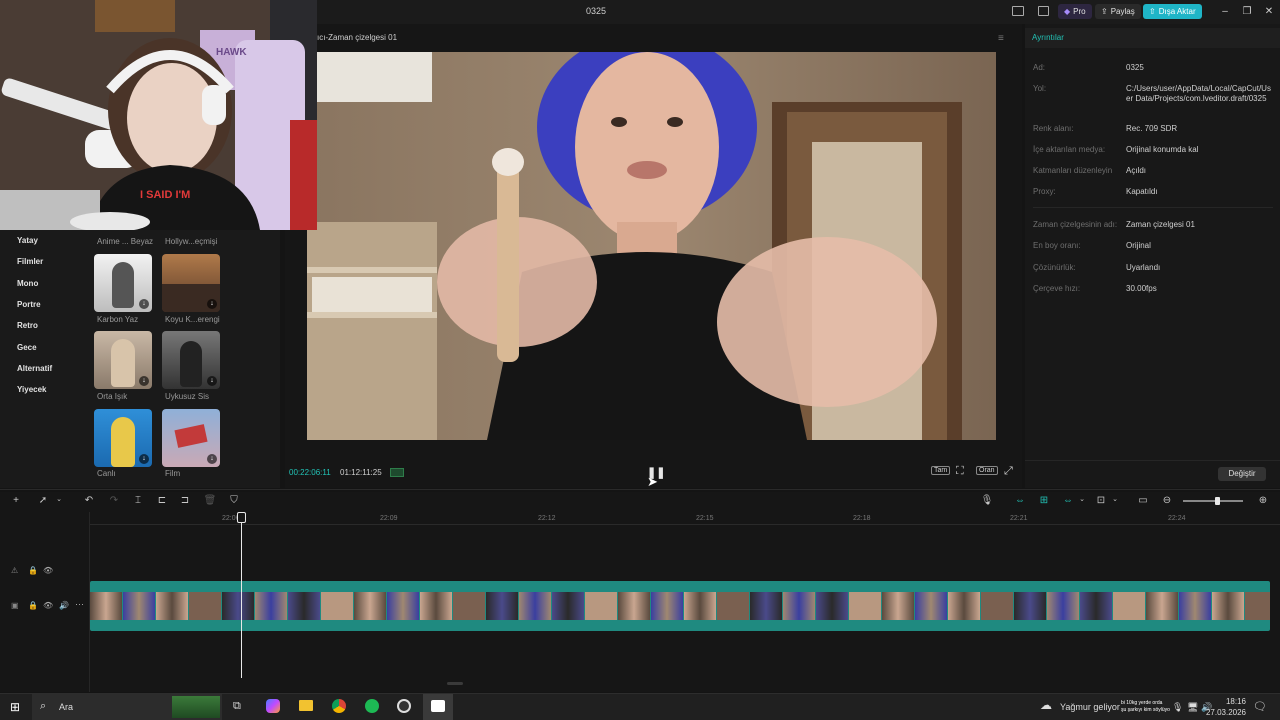  Describe the element at coordinates (306, 705) in the screenshot. I see `file-explorer-icon` at that location.